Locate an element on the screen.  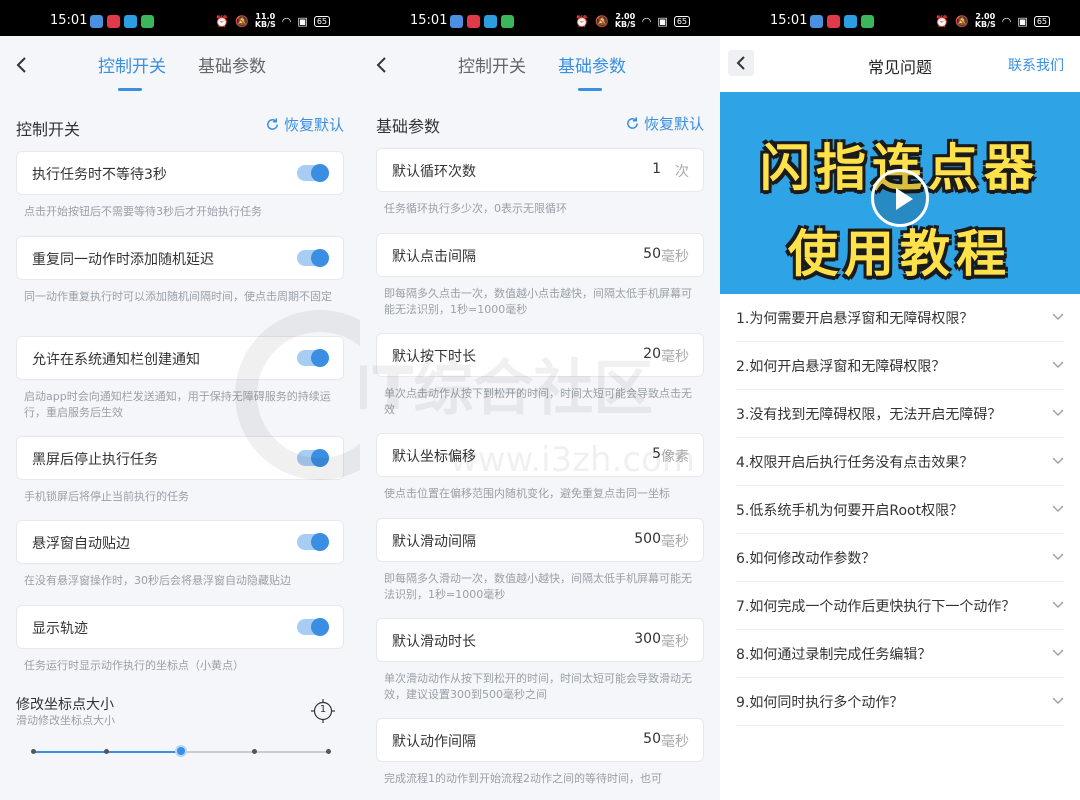
faq-item: 8.如何通过录制完成任务编辑？ is located at coordinates (900, 654).